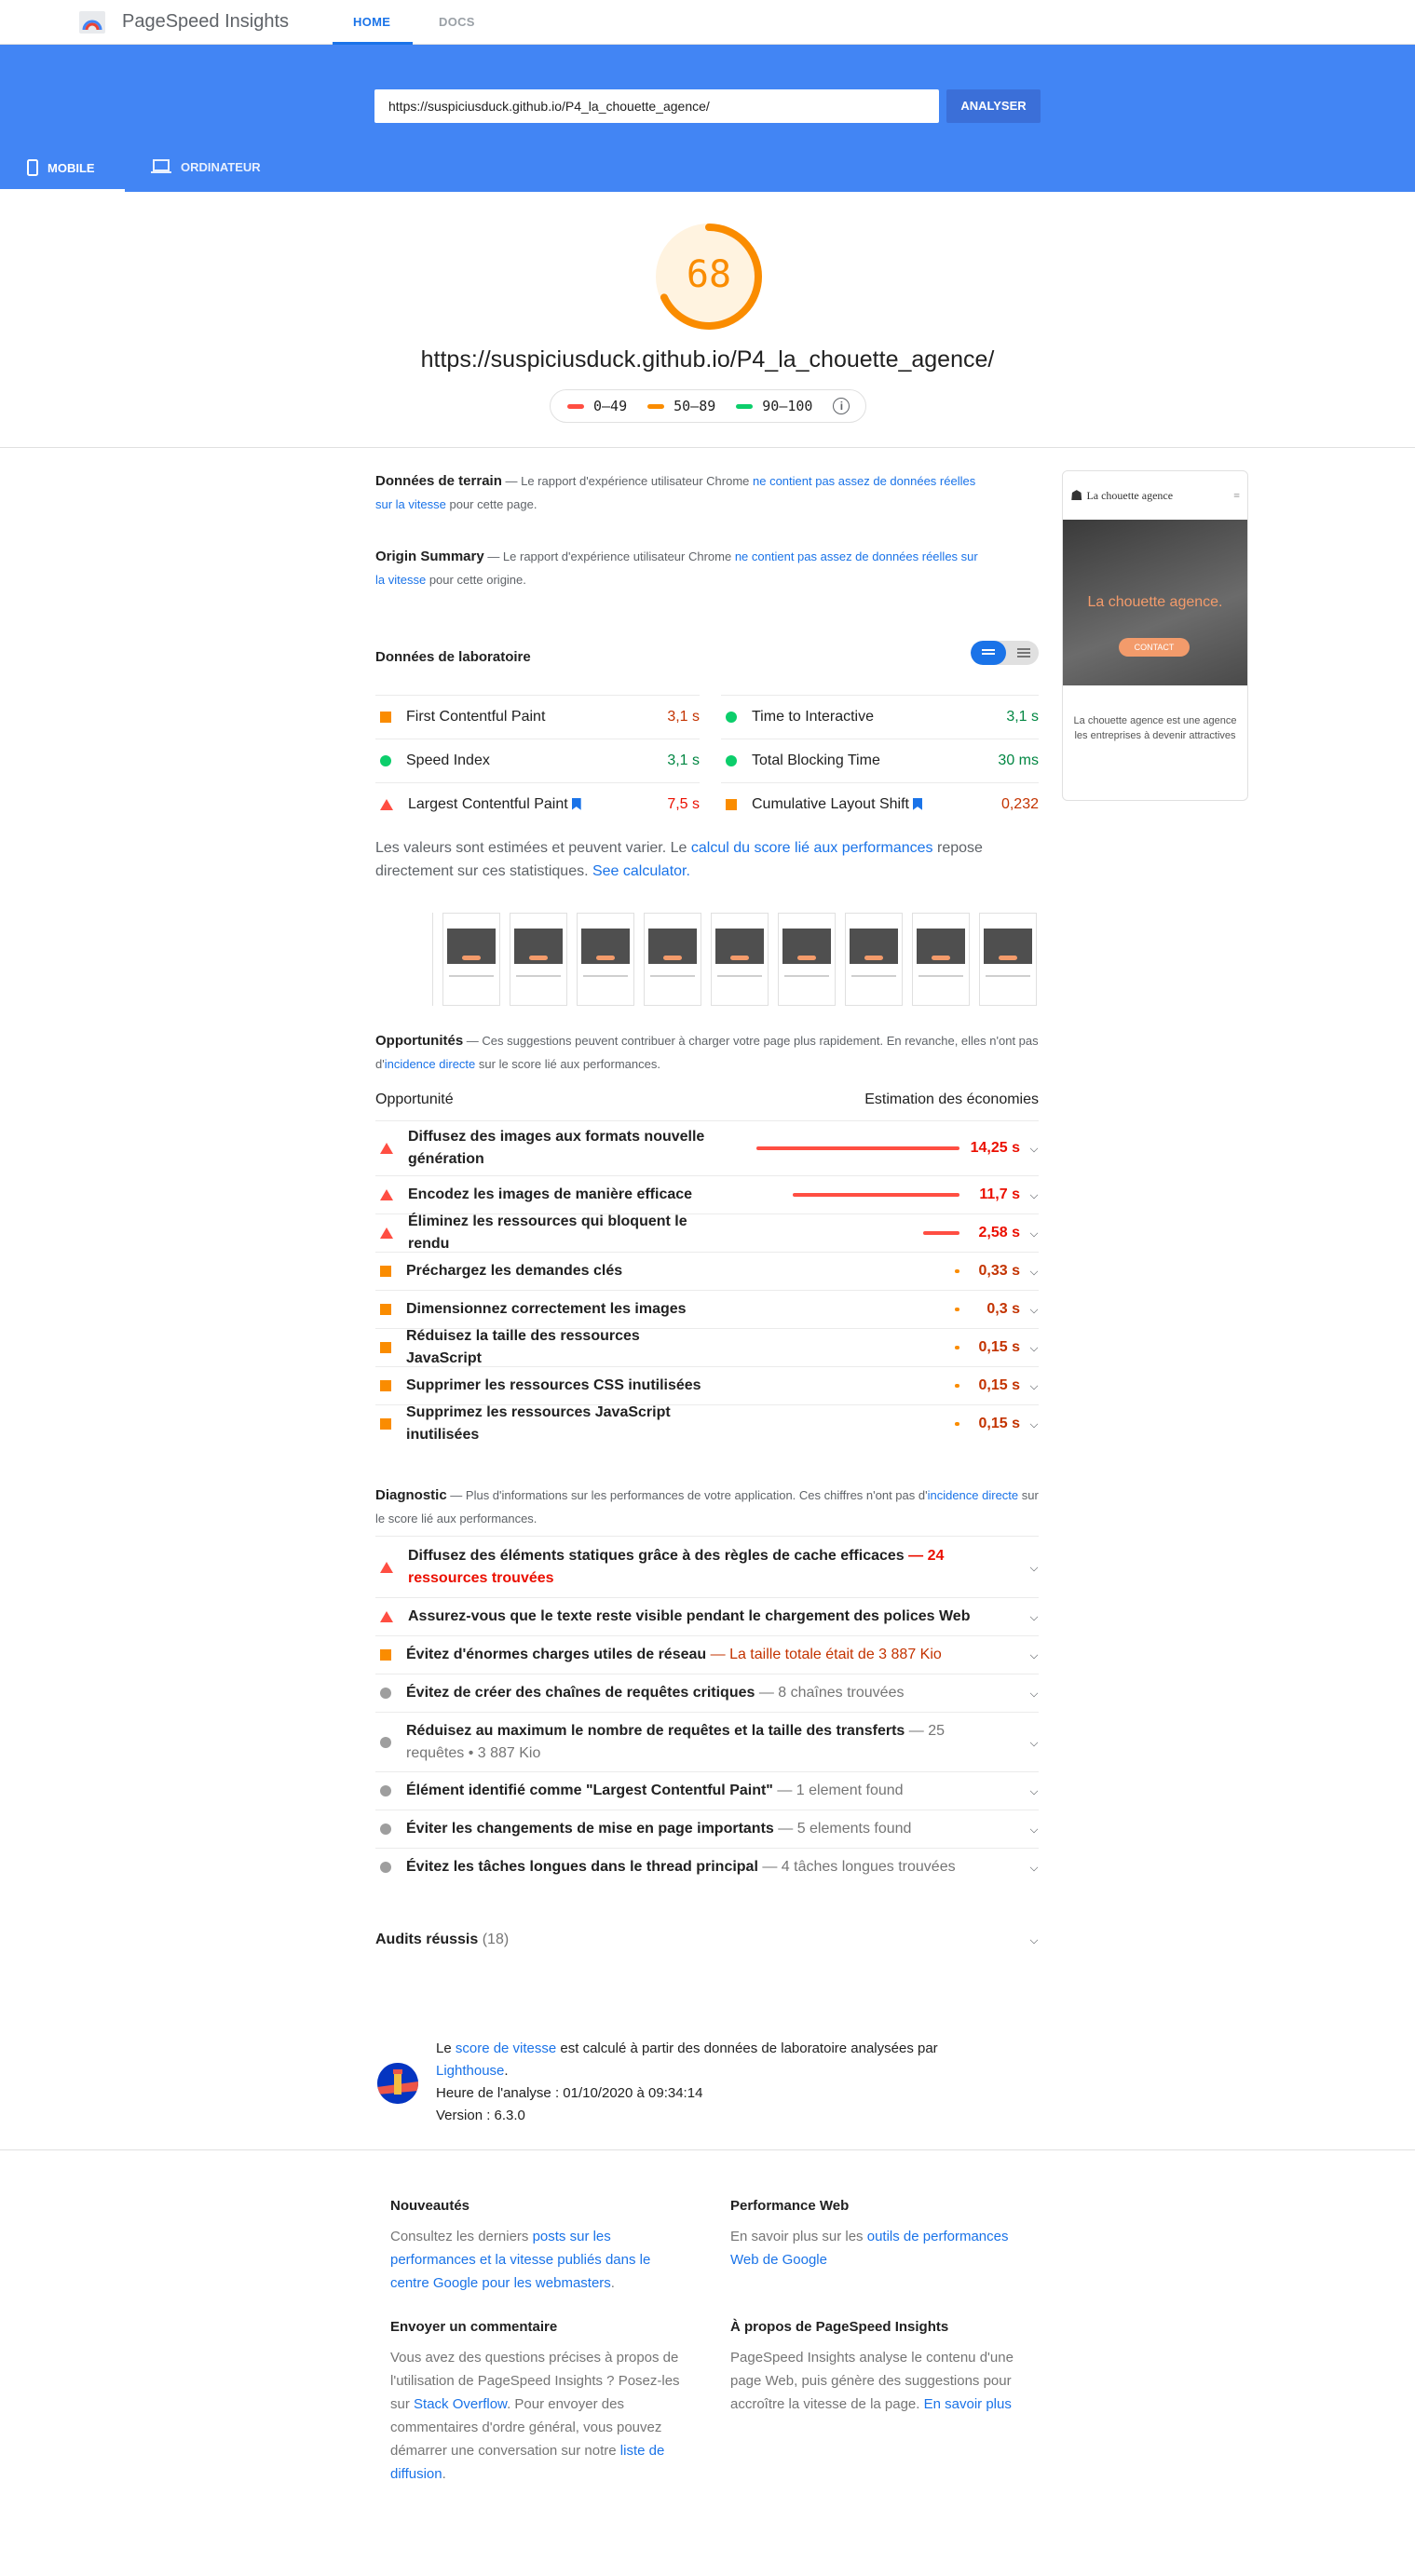  I want to click on screenshot-hero: La chouette agence. CONTACT, so click(1155, 602).